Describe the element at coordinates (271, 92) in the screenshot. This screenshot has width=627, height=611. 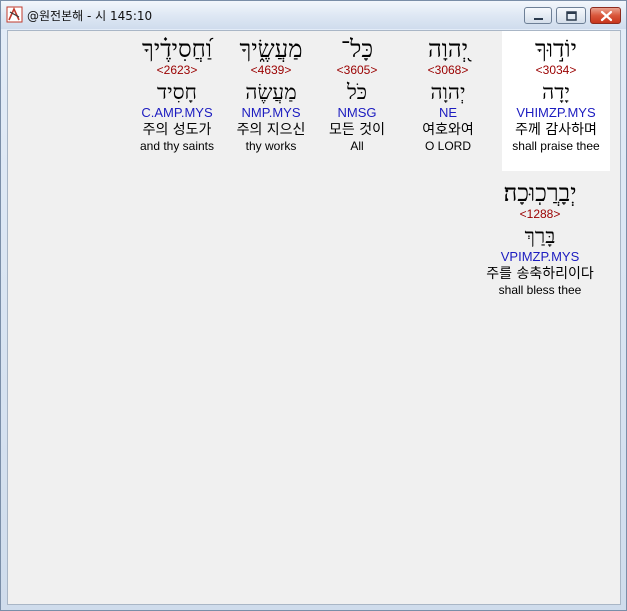
I see `lemma-word: מַעֲשֶׂה` at that location.